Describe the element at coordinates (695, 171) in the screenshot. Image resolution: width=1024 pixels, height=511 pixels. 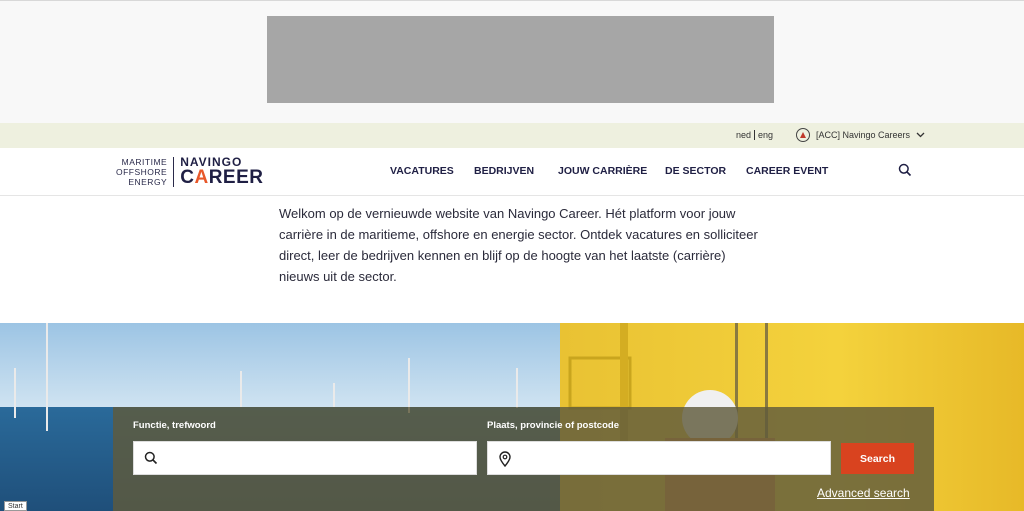
I see `nav-item-de-sector: DE SECTOR` at that location.